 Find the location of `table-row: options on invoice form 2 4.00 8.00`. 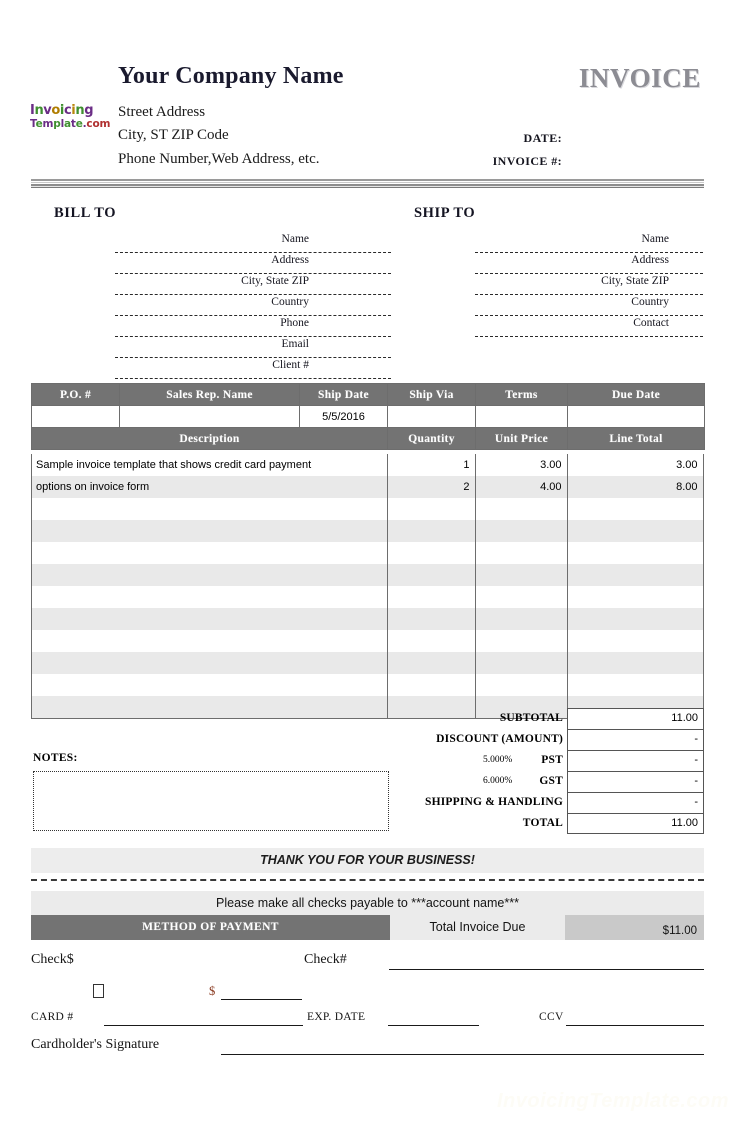

table-row: options on invoice form 2 4.00 8.00 is located at coordinates (368, 487).